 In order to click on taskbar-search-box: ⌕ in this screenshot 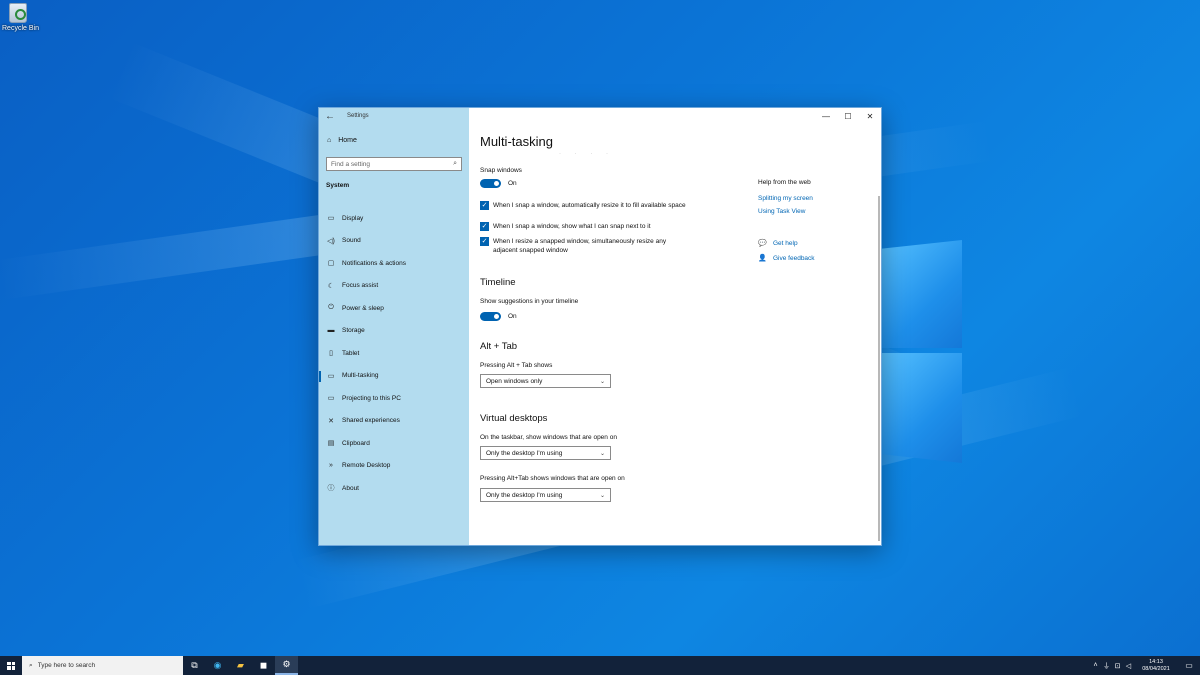, I will do `click(102, 665)`.